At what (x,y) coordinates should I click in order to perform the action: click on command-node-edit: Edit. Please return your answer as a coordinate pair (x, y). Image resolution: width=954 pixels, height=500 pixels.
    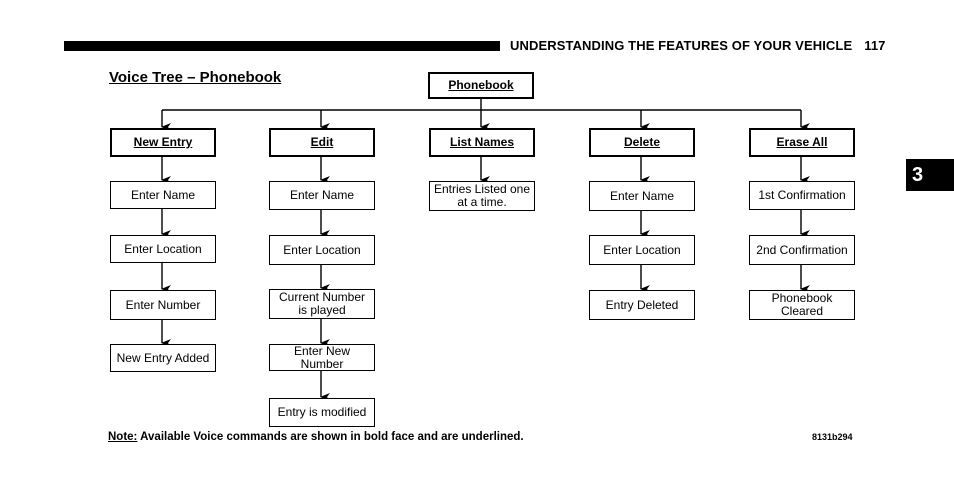
    Looking at the image, I should click on (322, 142).